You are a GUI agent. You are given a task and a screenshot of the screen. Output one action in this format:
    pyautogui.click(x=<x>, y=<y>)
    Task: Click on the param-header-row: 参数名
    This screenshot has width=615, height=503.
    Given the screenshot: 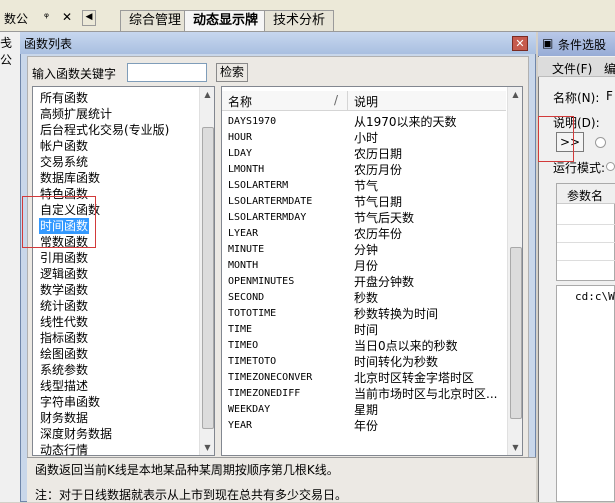 What is the action you would take?
    pyautogui.click(x=586, y=194)
    